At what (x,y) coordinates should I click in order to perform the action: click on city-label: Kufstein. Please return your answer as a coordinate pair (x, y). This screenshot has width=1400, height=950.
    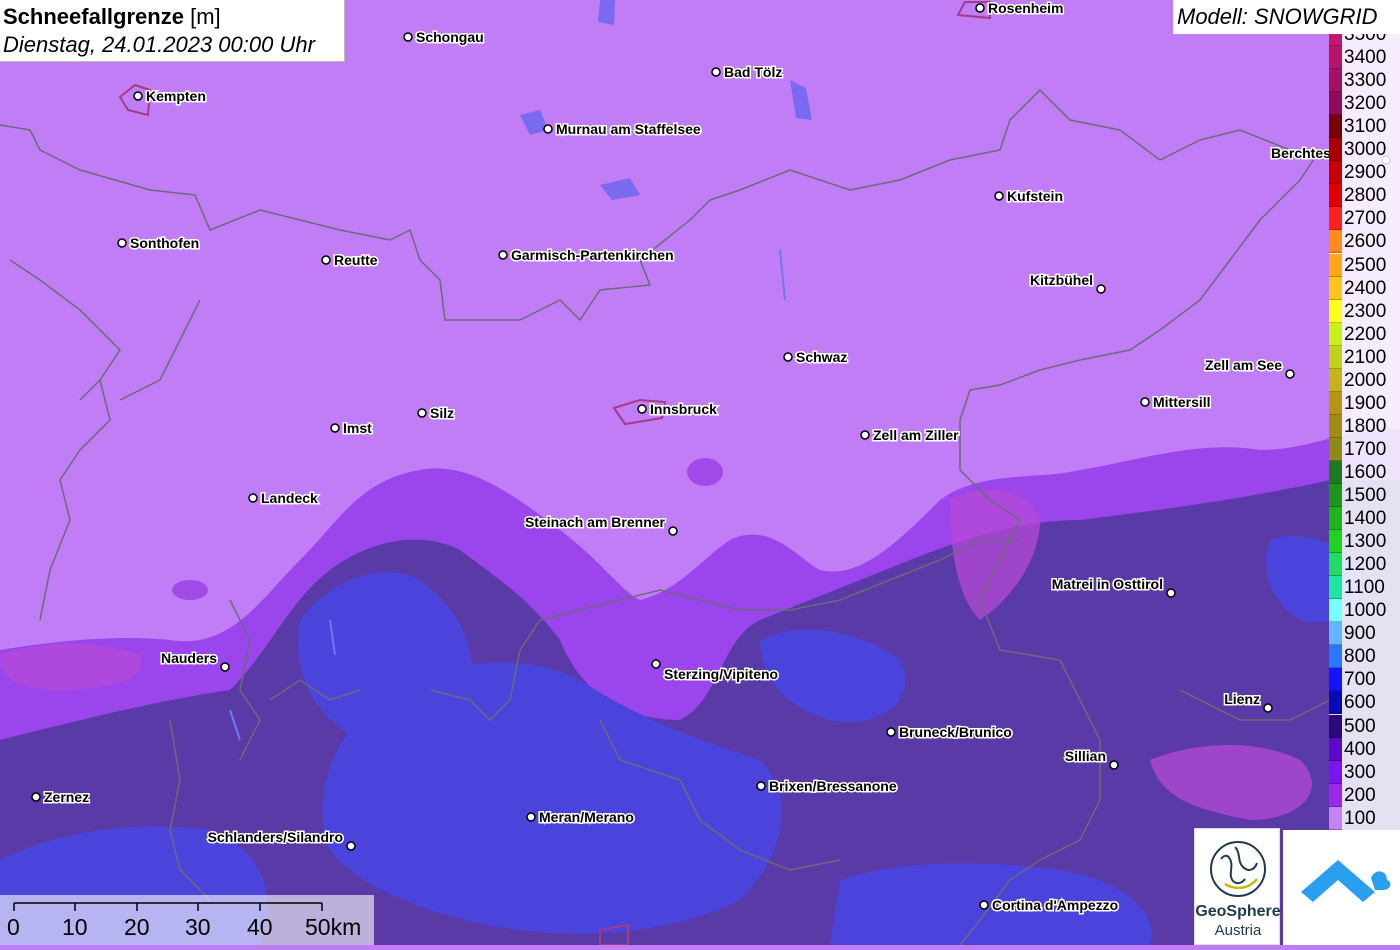
    Looking at the image, I should click on (1035, 196).